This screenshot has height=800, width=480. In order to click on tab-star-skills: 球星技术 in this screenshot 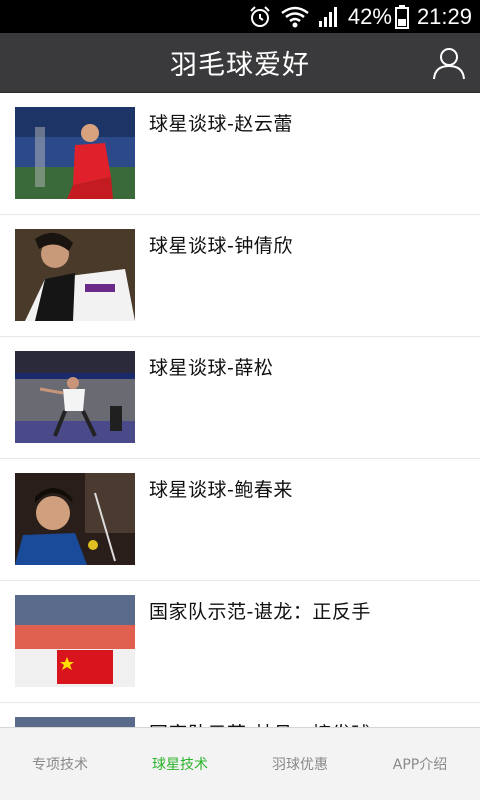, I will do `click(180, 764)`.